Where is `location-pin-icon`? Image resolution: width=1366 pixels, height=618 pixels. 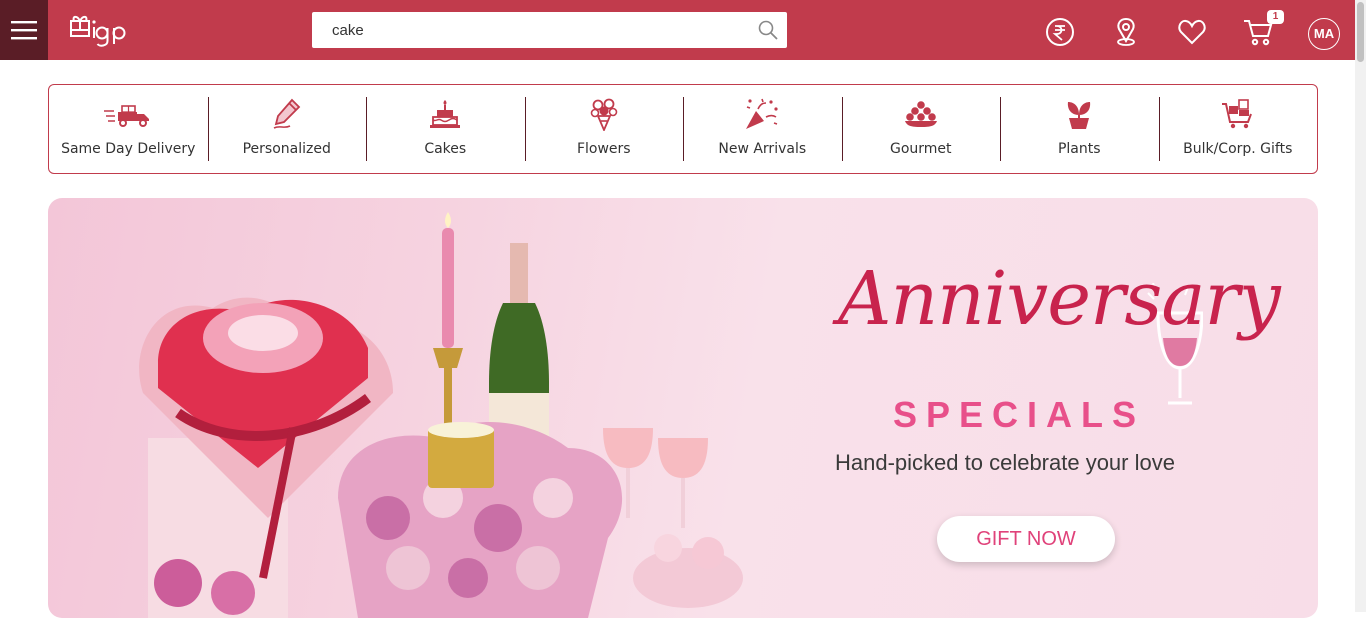
location-pin-icon is located at coordinates (1126, 31).